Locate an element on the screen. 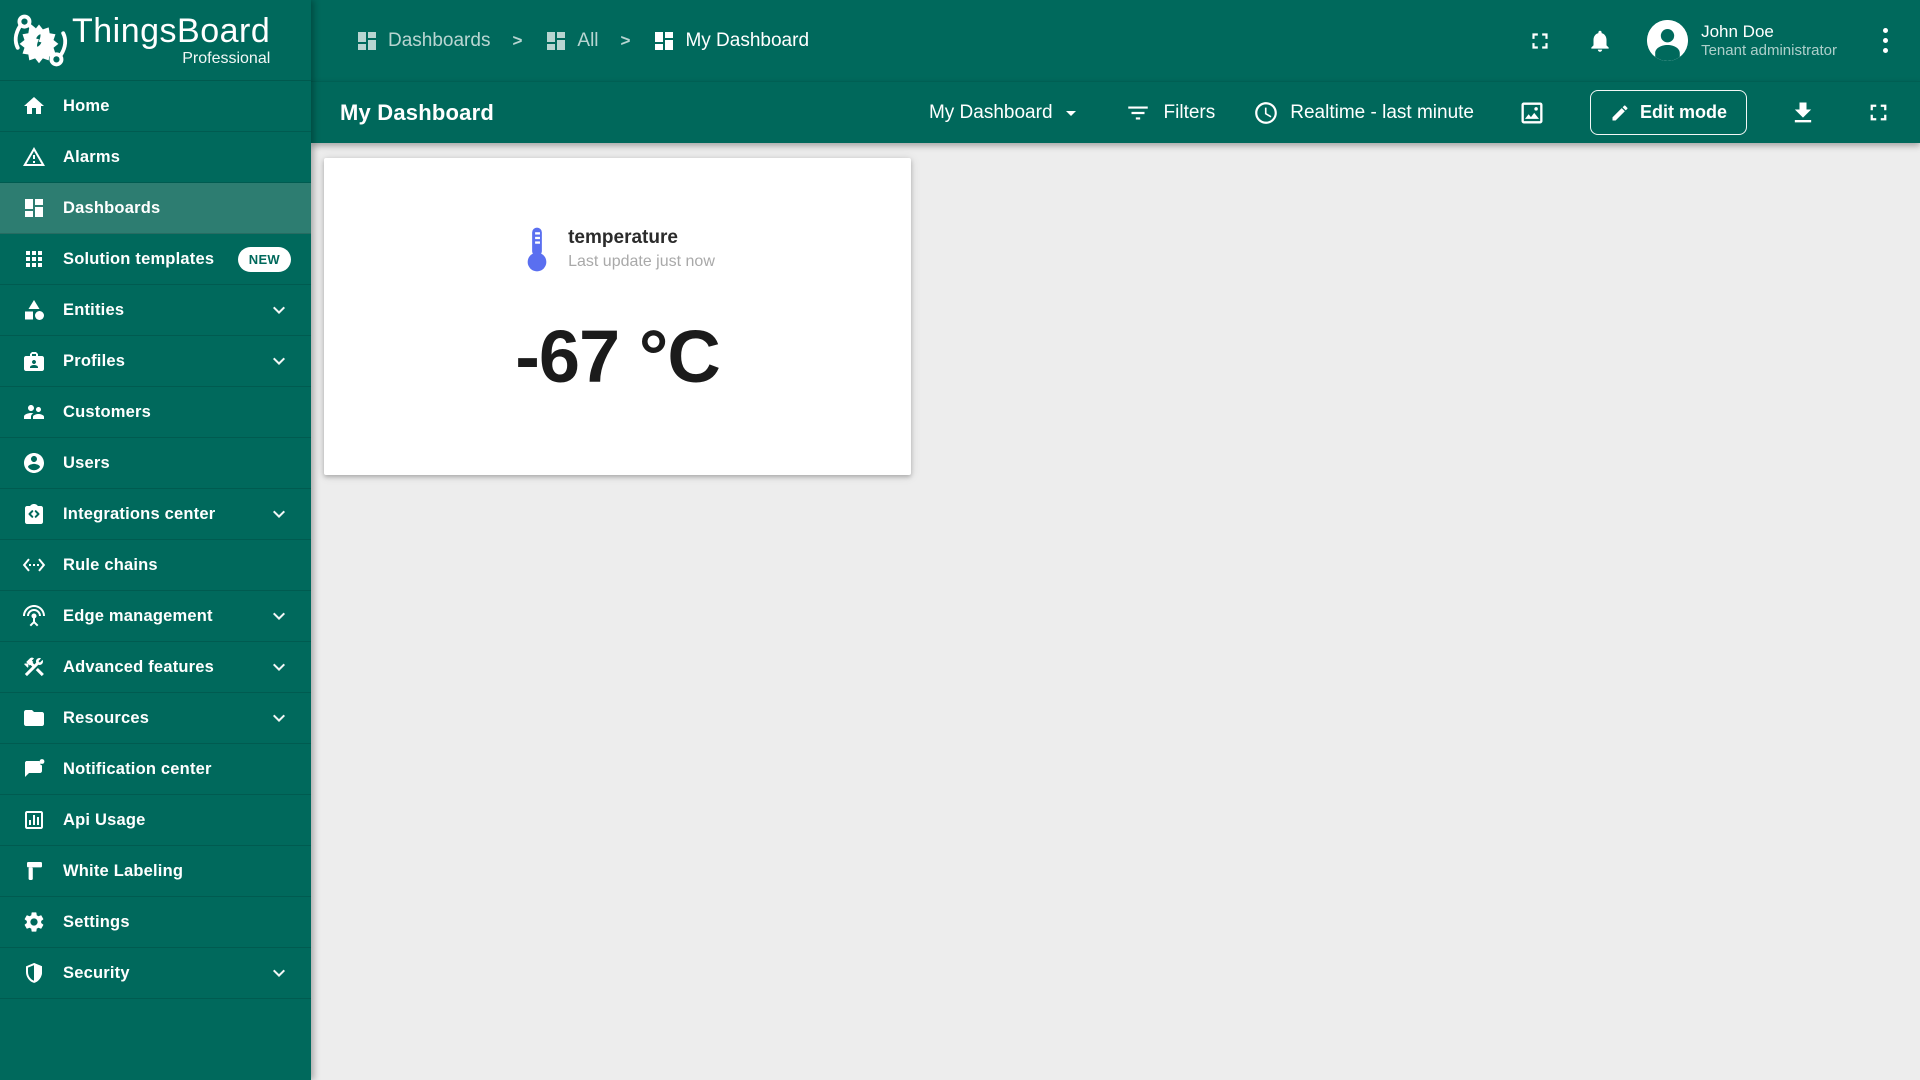 The width and height of the screenshot is (1920, 1080). sidebar-item-label: Notification center is located at coordinates (137, 768).